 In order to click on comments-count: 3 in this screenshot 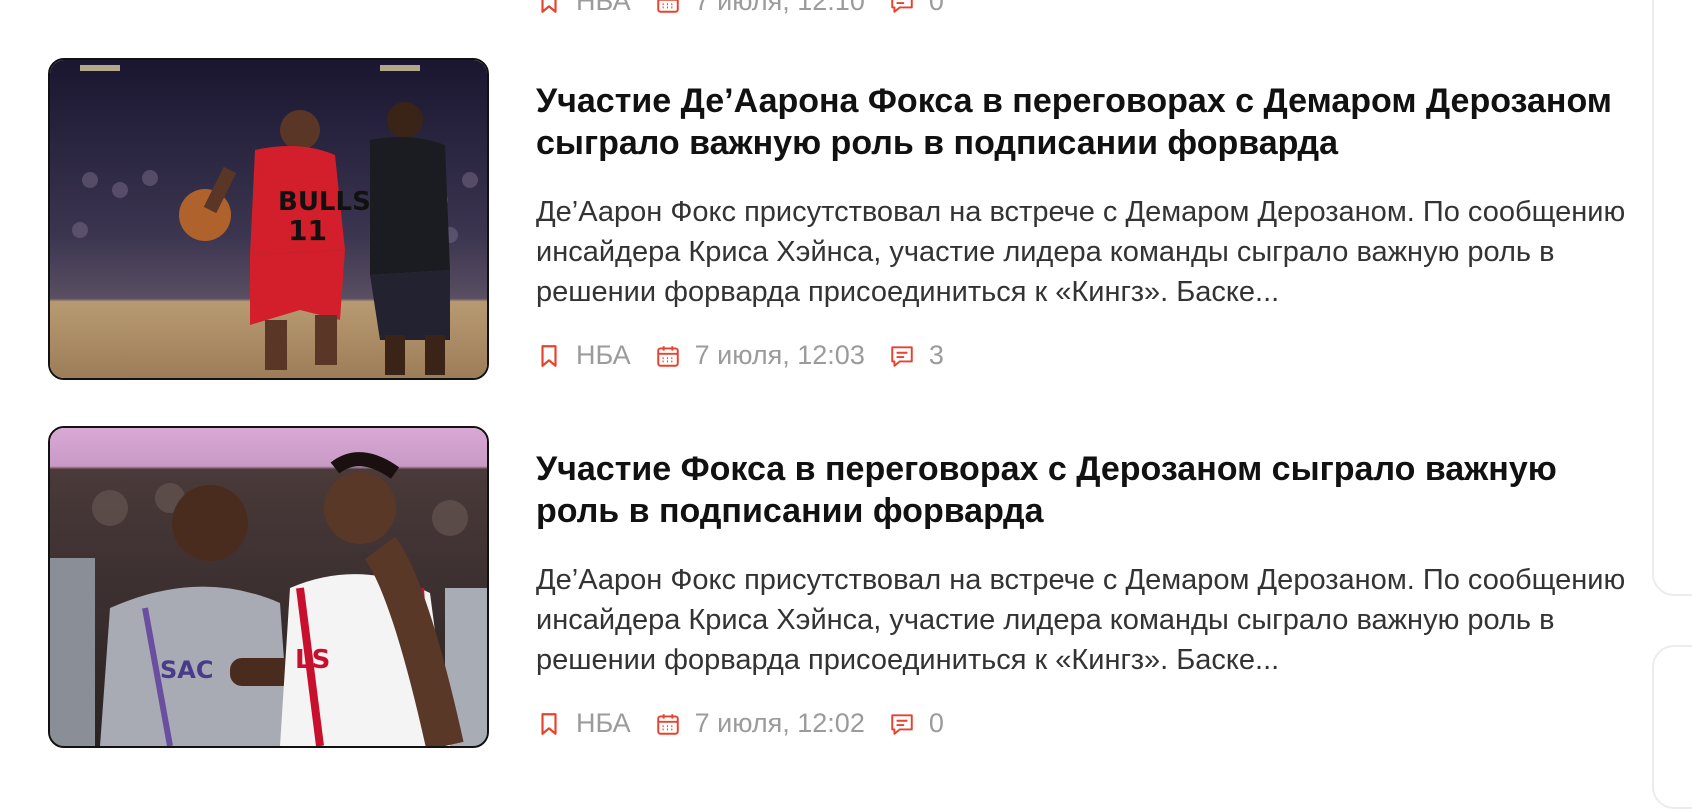, I will do `click(936, 355)`.